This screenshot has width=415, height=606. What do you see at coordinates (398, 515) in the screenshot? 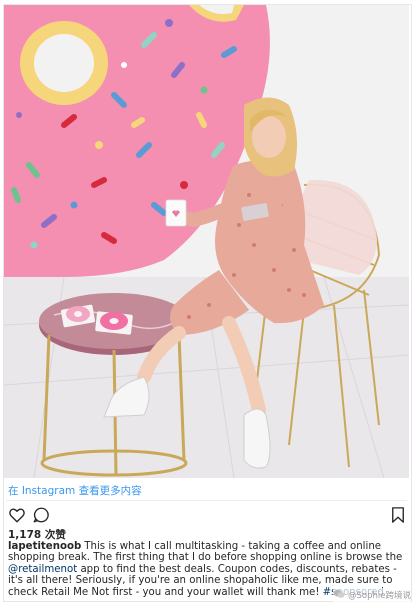
I see `bookmark-icon` at bounding box center [398, 515].